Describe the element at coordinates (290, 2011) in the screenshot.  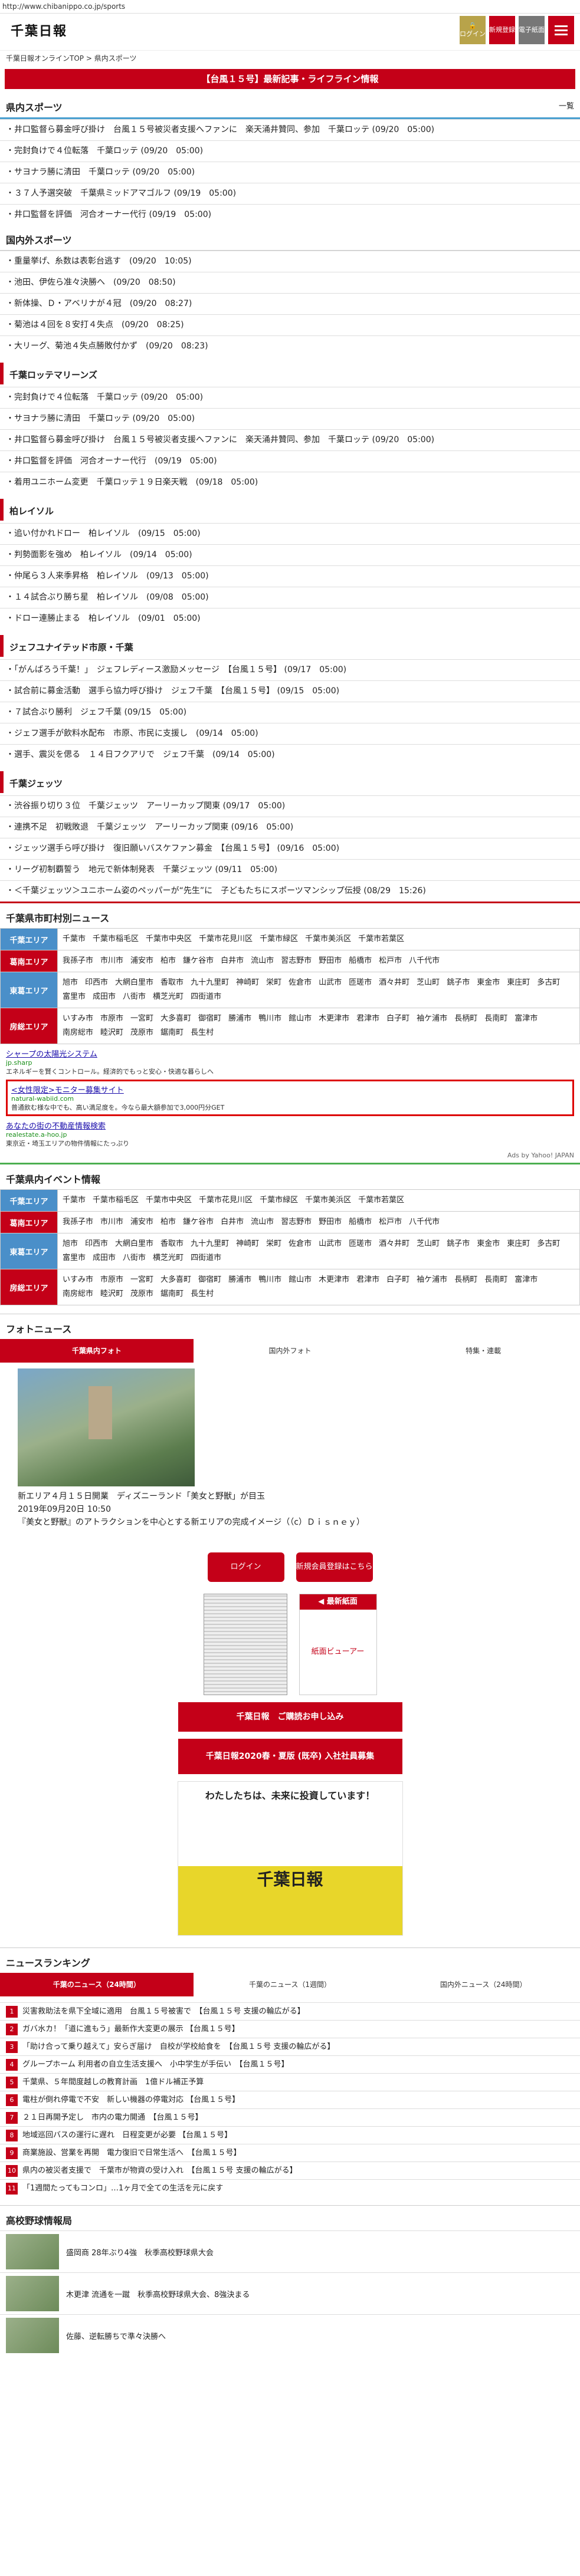
I see `ranking-item: 1 災害救助法を県下全域に適用 台風１５号被害で 【台風１５号 支援の輪広がる】` at that location.